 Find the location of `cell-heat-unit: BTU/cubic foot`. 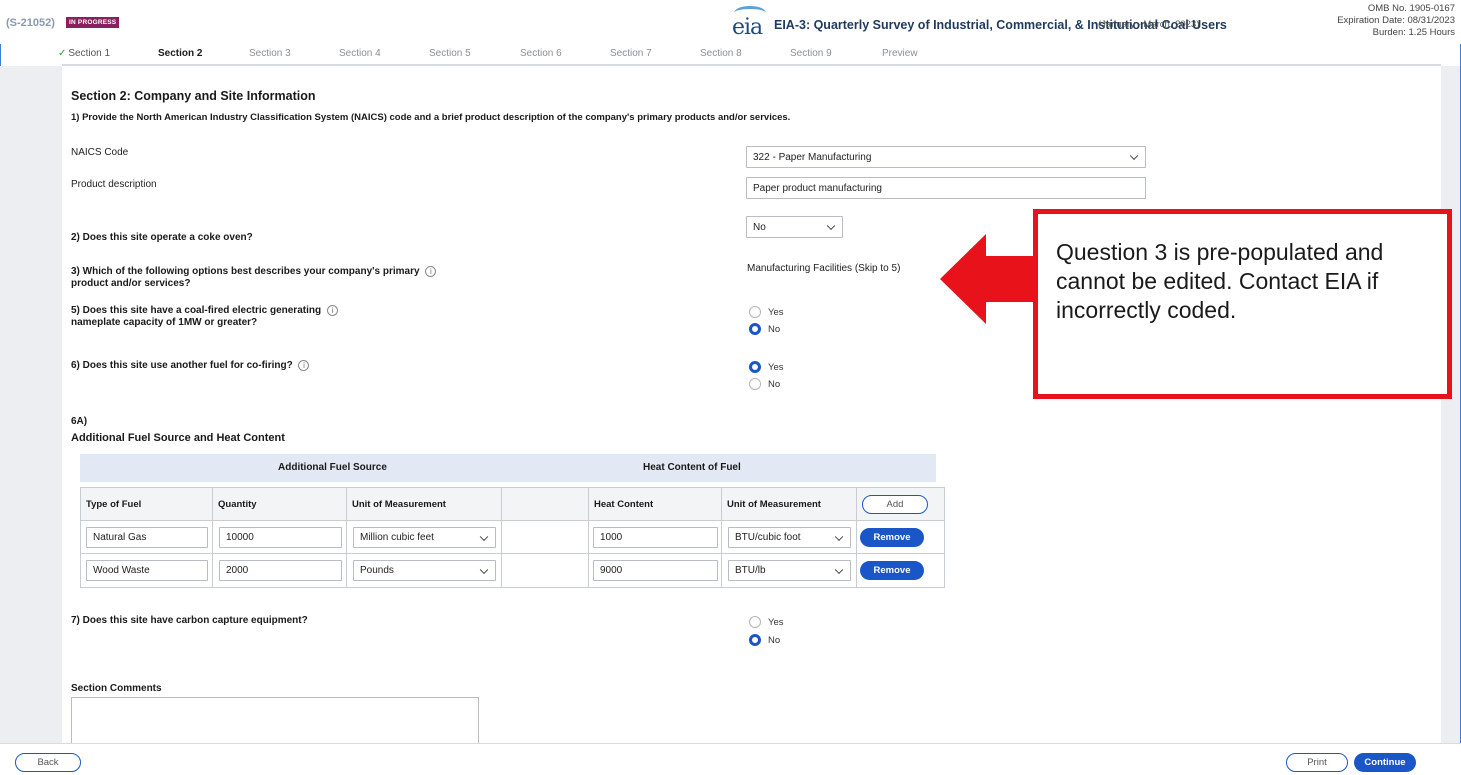

cell-heat-unit: BTU/cubic foot is located at coordinates (789, 537).